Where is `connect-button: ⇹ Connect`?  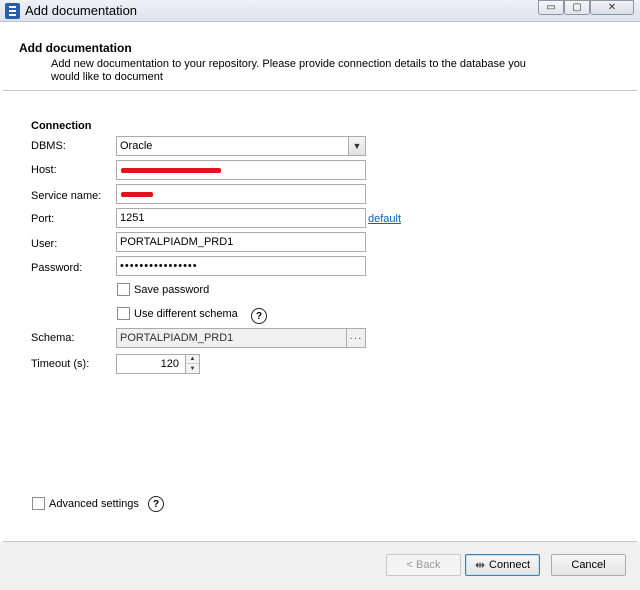
connect-button: ⇹ Connect is located at coordinates (502, 565).